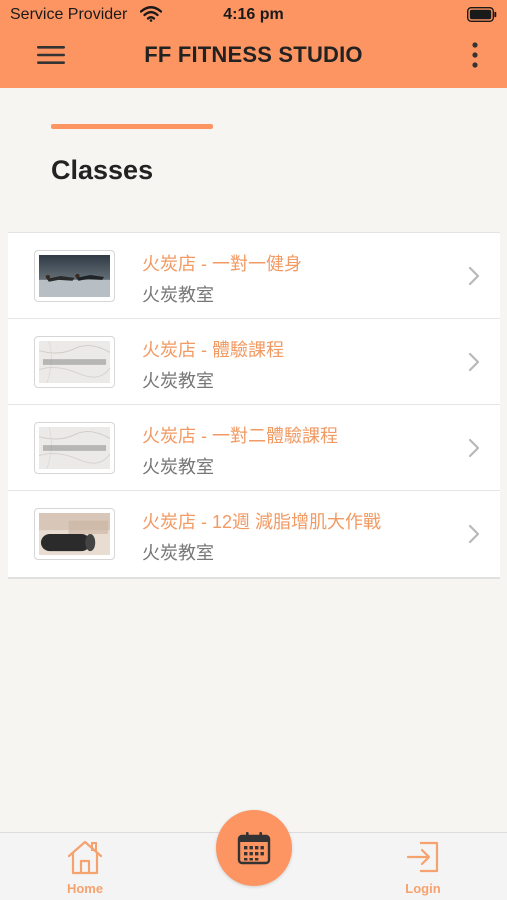 The image size is (507, 900). Describe the element at coordinates (85, 888) in the screenshot. I see `tab-home-label: Home` at that location.